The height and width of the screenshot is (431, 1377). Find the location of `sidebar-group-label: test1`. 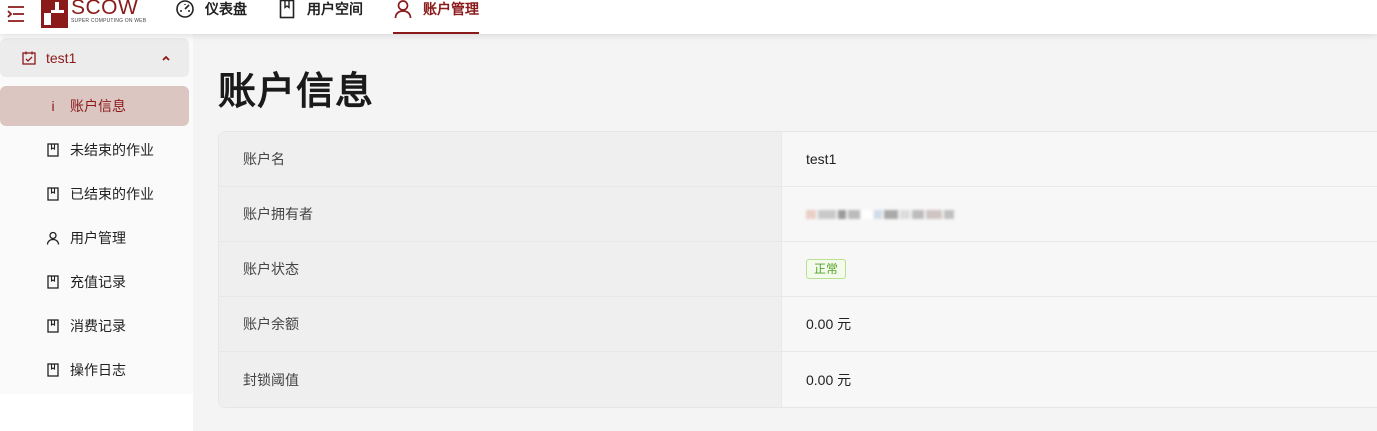

sidebar-group-label: test1 is located at coordinates (61, 57).